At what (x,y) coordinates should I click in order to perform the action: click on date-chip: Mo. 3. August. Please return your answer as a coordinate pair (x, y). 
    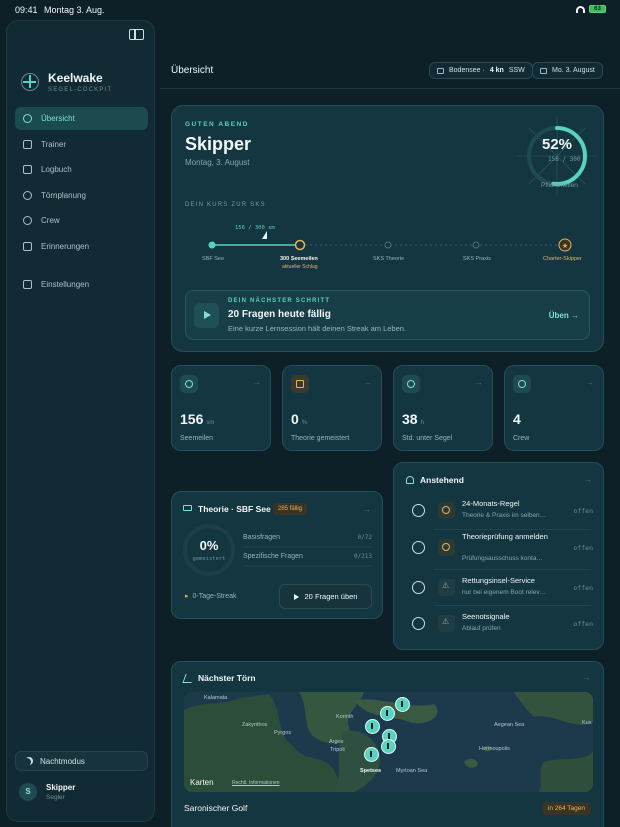
    Looking at the image, I should click on (567, 70).